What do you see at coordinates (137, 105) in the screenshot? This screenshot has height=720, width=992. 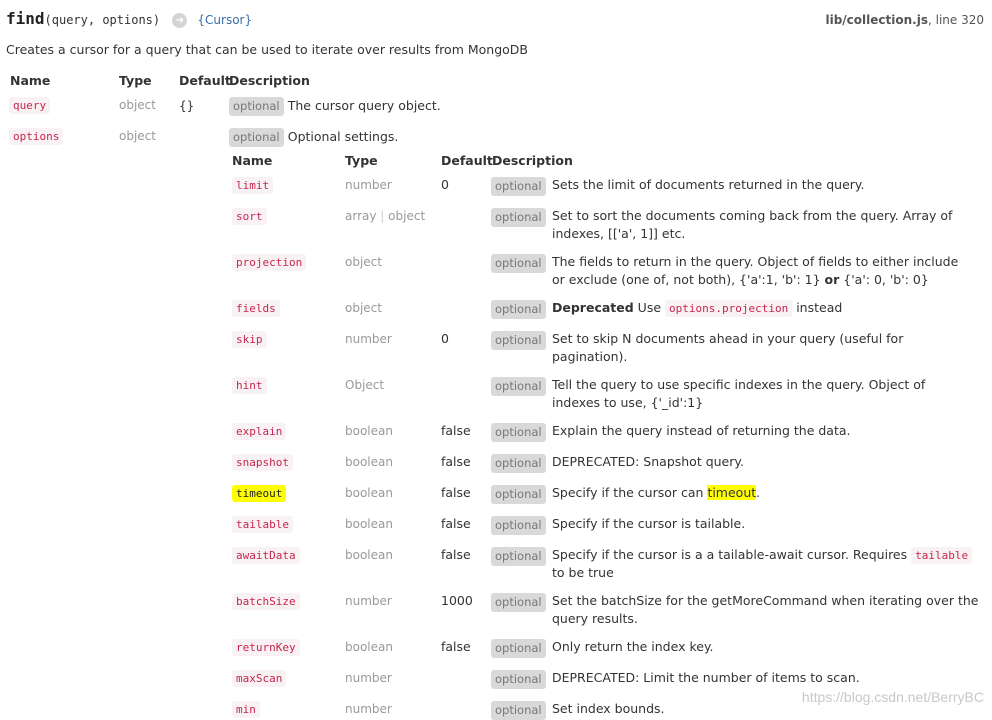 I see `param-type: object` at bounding box center [137, 105].